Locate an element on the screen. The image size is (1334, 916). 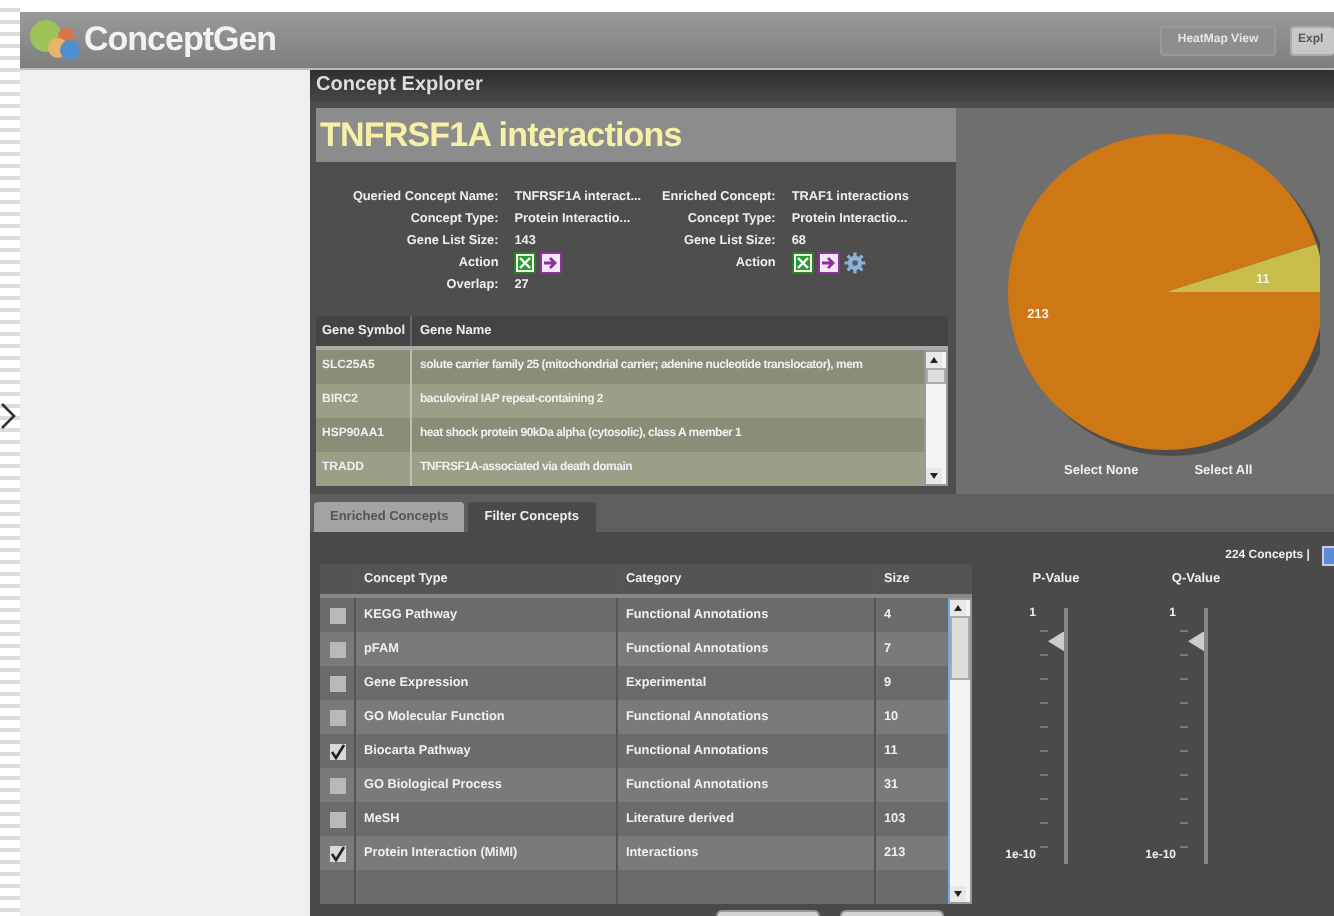
app-name: ConceptGen is located at coordinates (180, 40).